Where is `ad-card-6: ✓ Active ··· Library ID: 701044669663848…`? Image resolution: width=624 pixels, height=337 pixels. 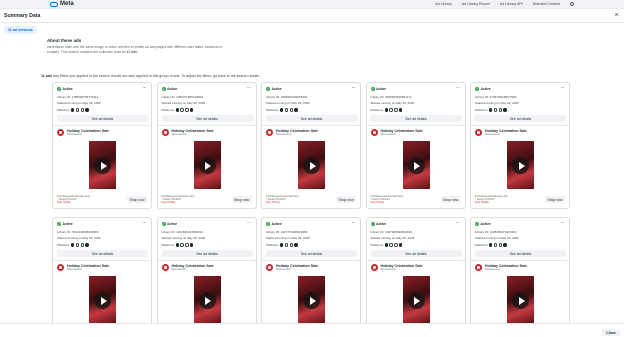
ad-card-6: ✓ Active ··· Library ID: 701044669663848… is located at coordinates (102, 277).